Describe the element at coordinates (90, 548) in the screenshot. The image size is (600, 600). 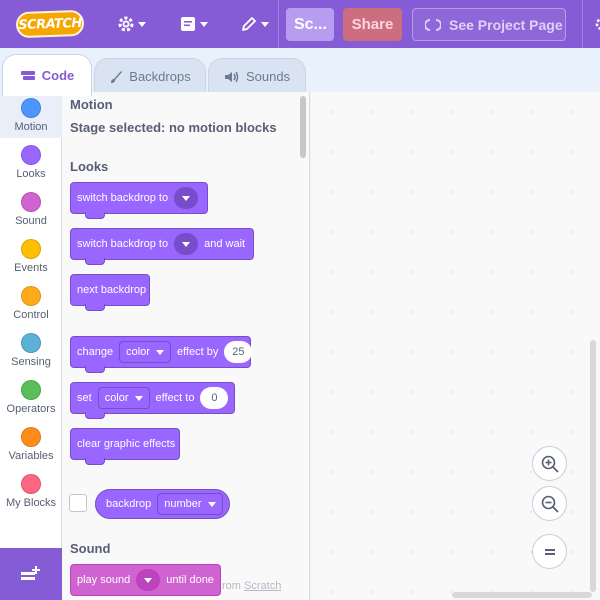
I see `heading-sound: Sound` at that location.